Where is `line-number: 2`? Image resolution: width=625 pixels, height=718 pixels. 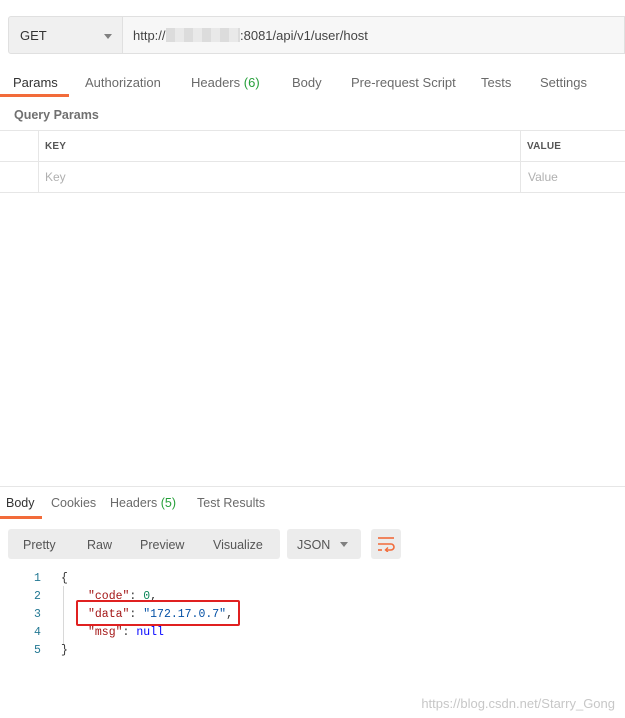 line-number: 2 is located at coordinates (37, 596).